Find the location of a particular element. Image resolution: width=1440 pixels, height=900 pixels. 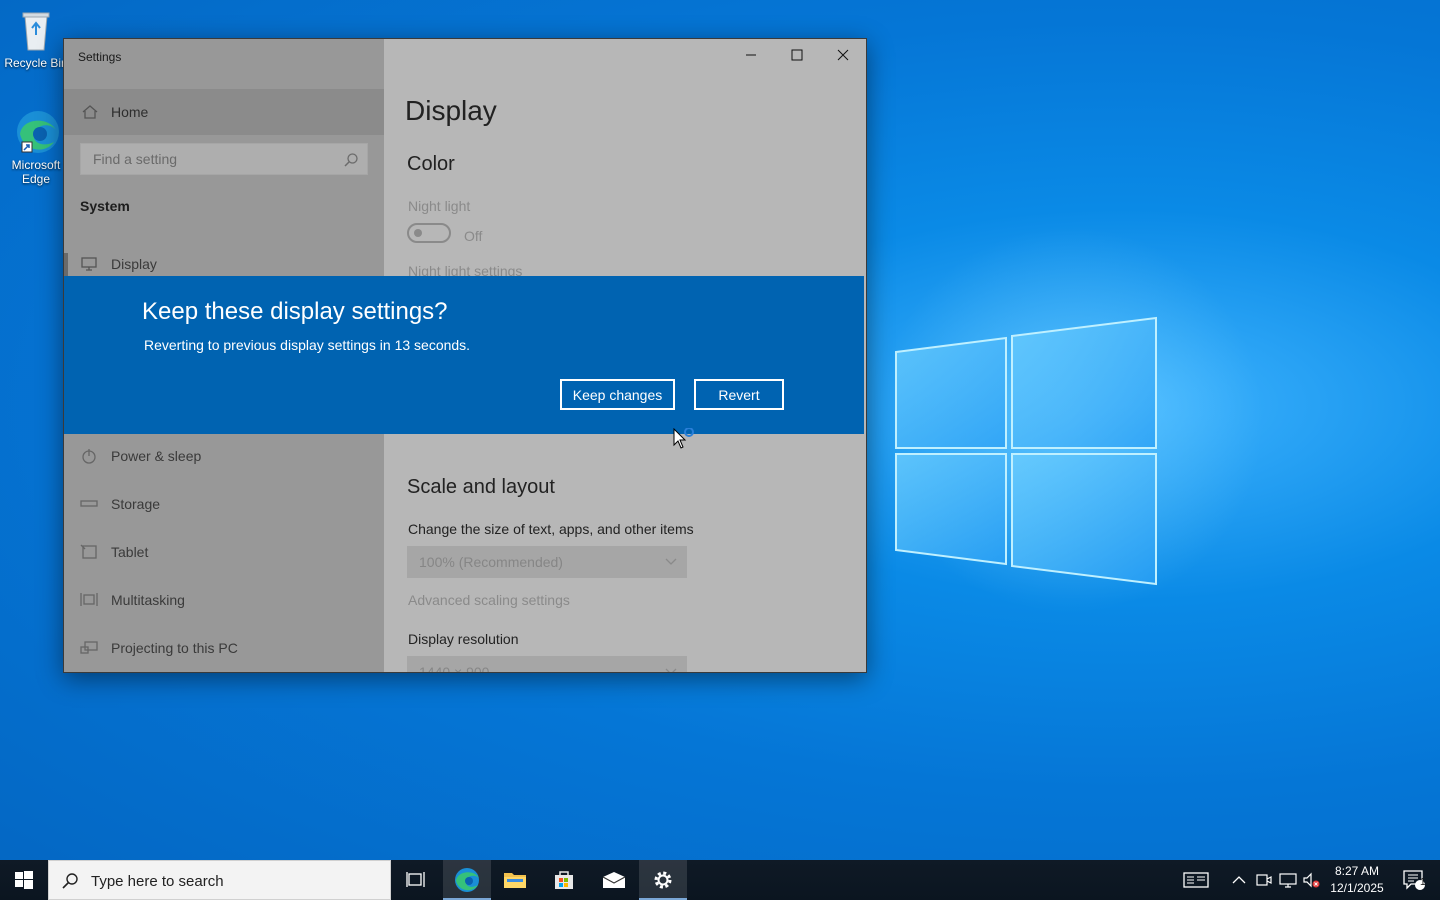

sidebar-item-power-sleep: Power & sleep is located at coordinates (224, 457).